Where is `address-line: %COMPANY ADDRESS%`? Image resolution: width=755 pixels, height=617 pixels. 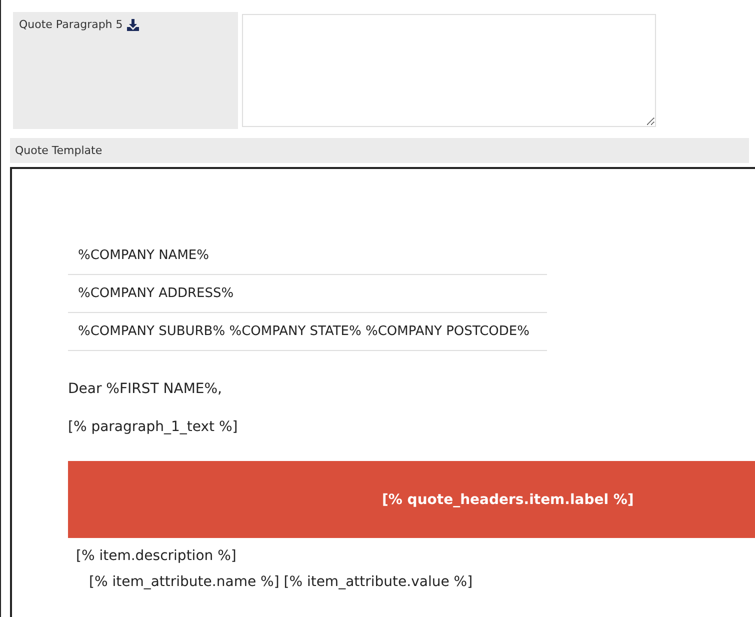 address-line: %COMPANY ADDRESS% is located at coordinates (307, 294).